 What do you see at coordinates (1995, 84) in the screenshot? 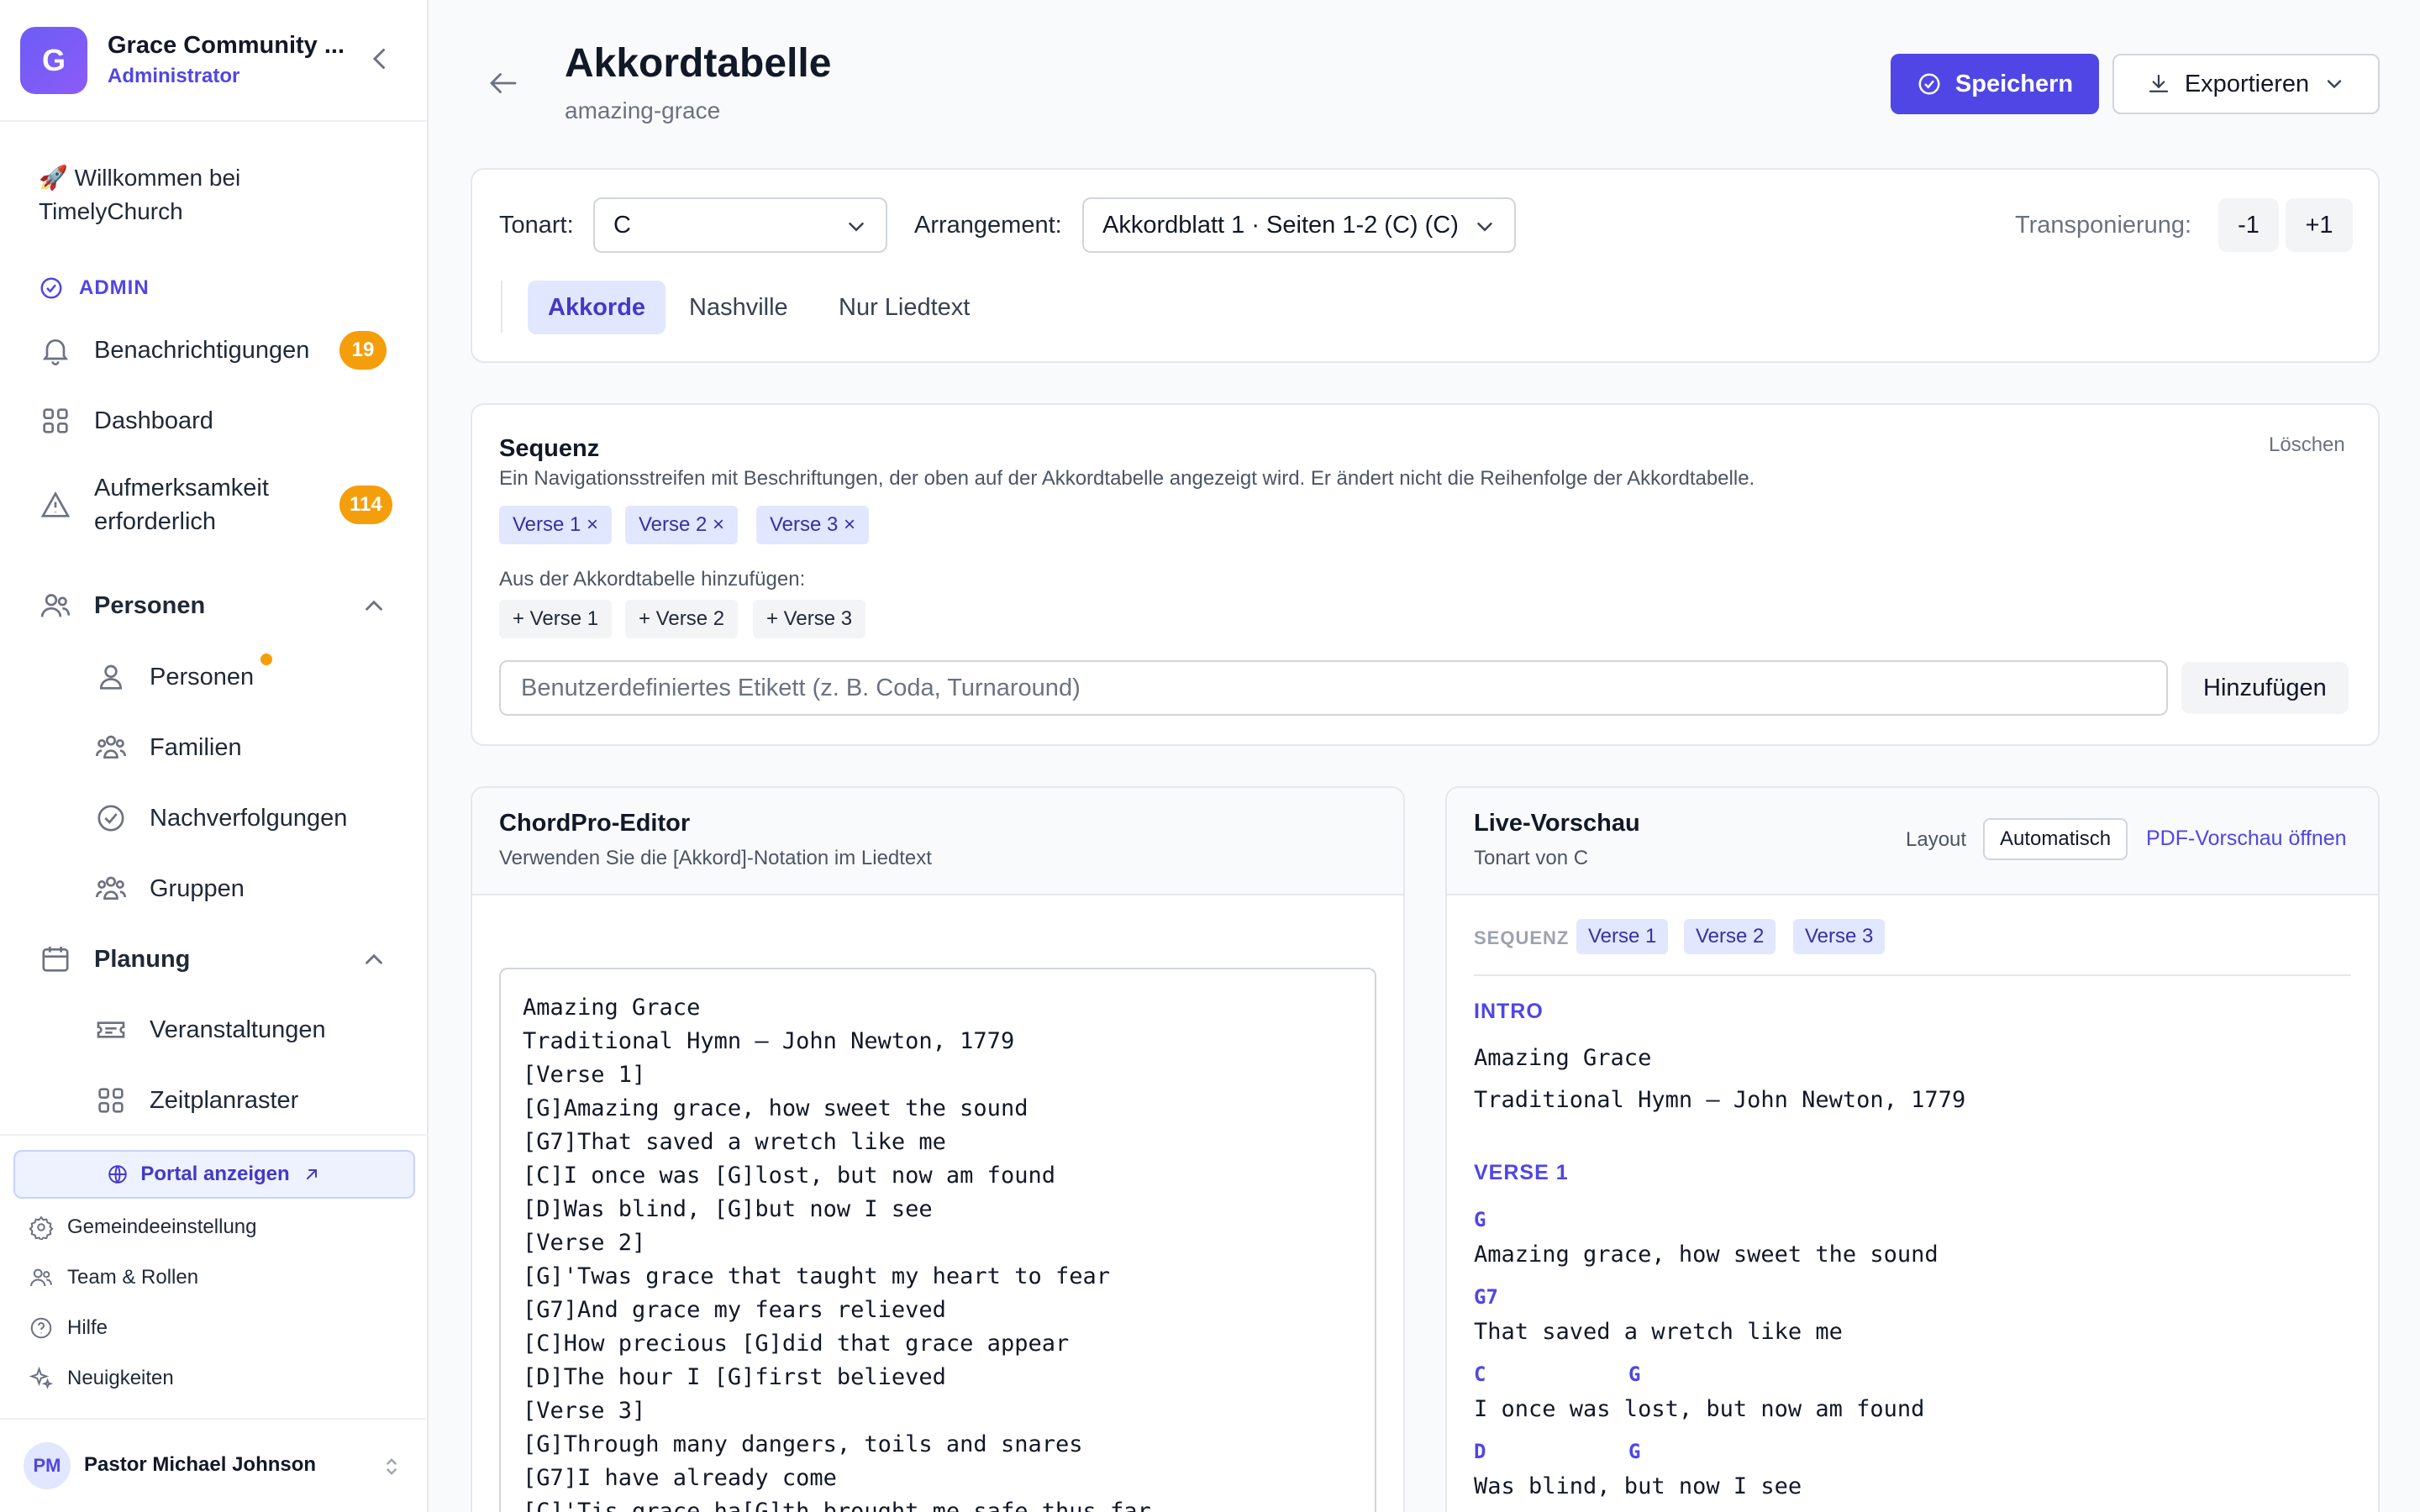
I see `save-button: Speichern` at bounding box center [1995, 84].